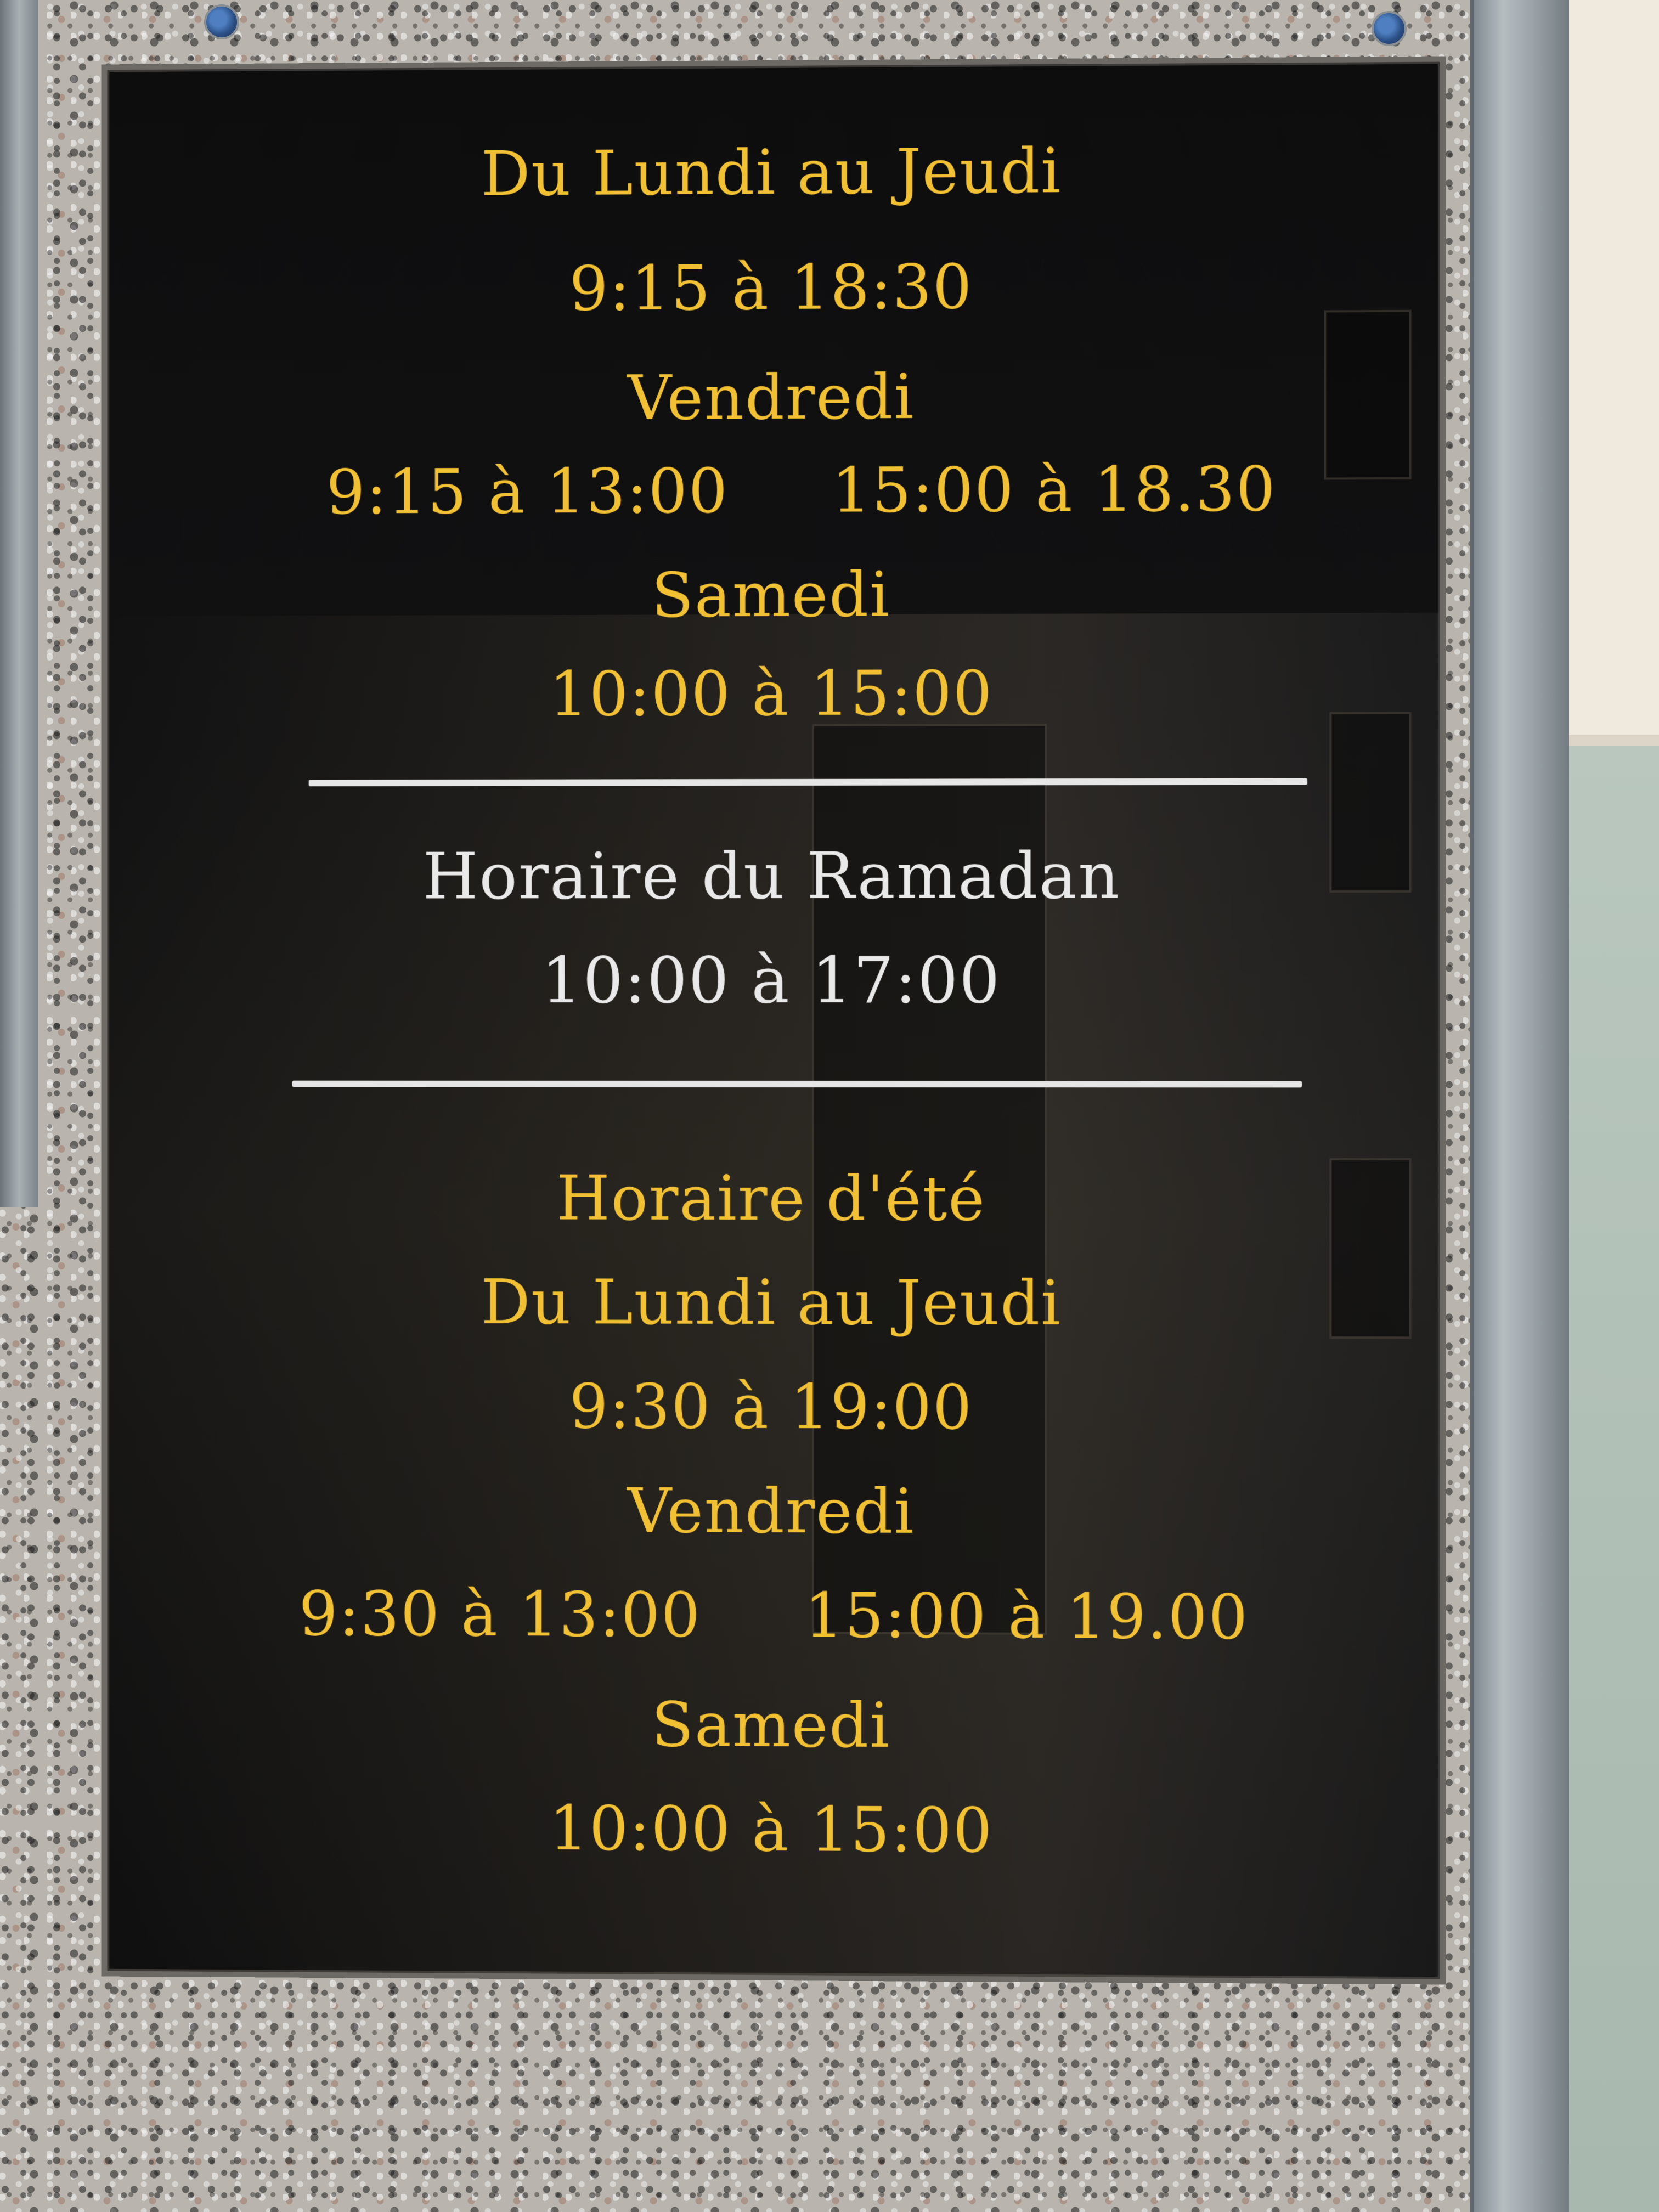 The height and width of the screenshot is (2212, 1659). I want to click on divider-line, so click(797, 1084).